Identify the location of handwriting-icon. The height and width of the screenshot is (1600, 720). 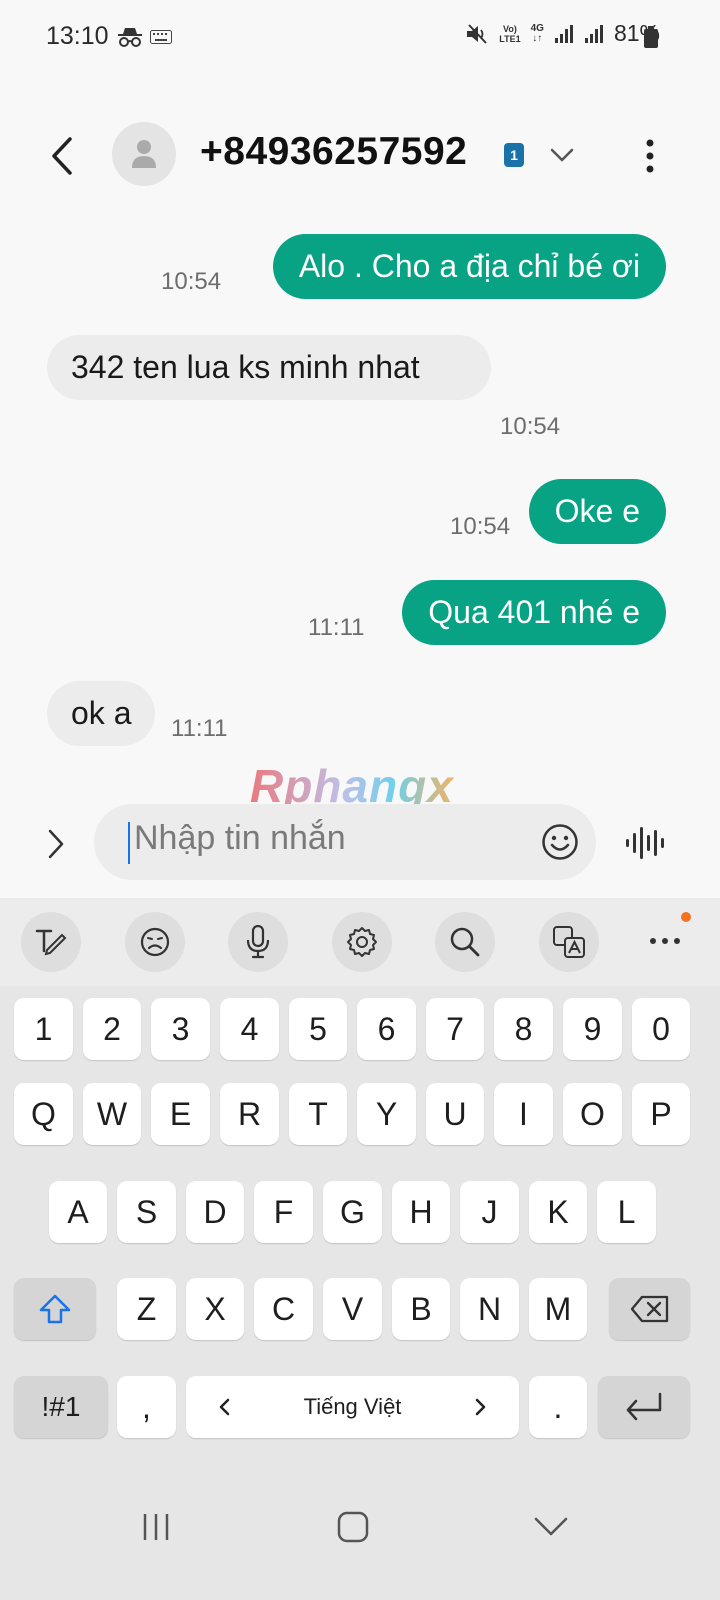
(51, 942).